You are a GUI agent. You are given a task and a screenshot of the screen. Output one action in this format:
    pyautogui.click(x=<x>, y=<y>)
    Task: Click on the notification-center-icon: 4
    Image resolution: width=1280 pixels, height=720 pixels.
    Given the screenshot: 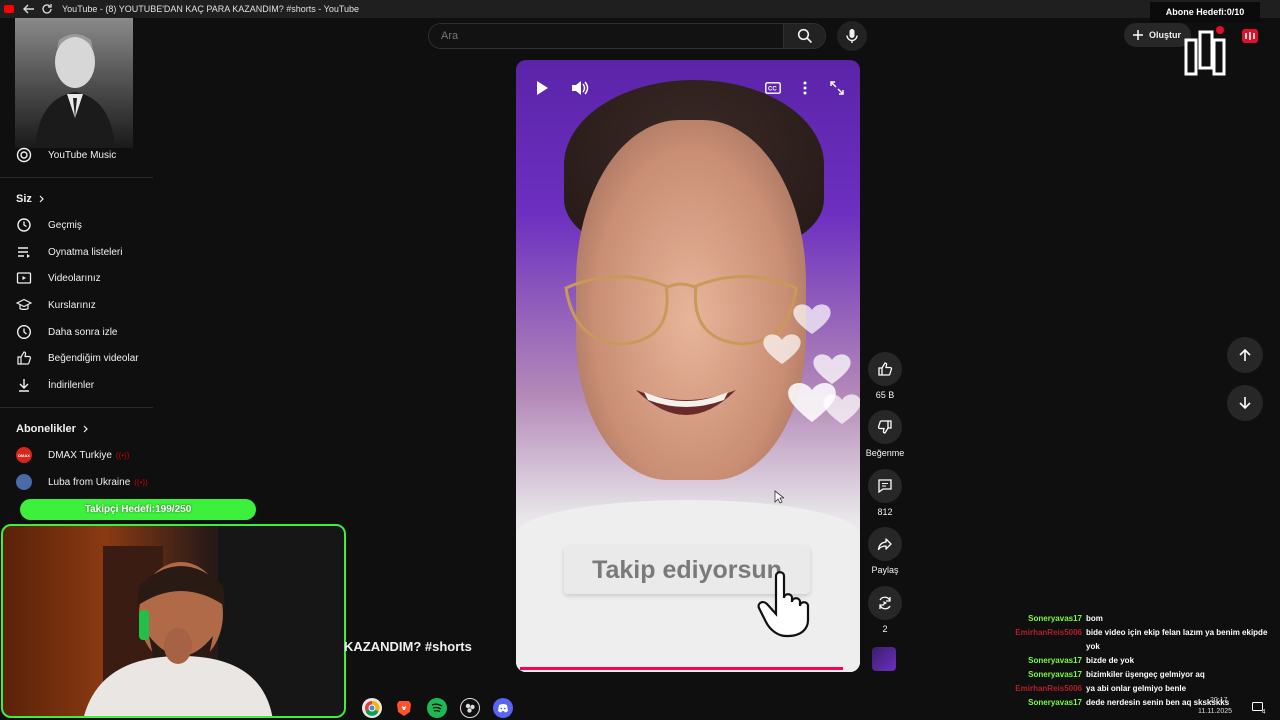 What is the action you would take?
    pyautogui.click(x=1259, y=709)
    